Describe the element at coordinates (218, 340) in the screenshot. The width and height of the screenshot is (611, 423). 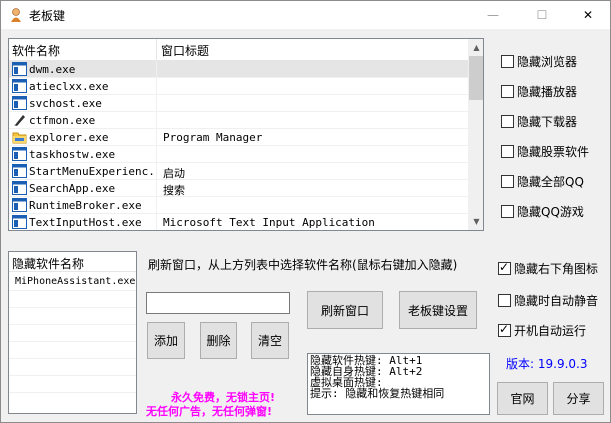
I see `delete-button: 删除` at that location.